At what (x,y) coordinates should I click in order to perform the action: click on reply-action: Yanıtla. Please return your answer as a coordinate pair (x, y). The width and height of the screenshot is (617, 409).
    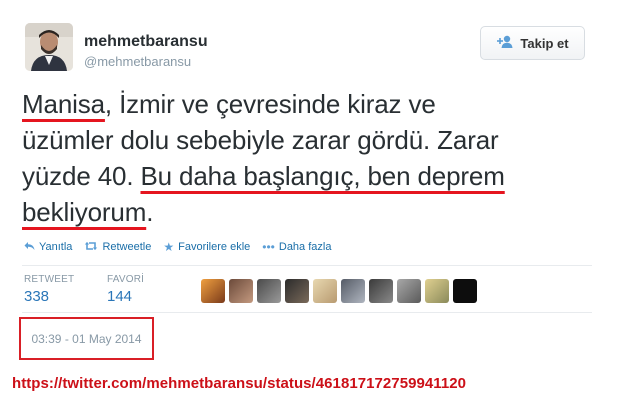
    Looking at the image, I should click on (48, 247).